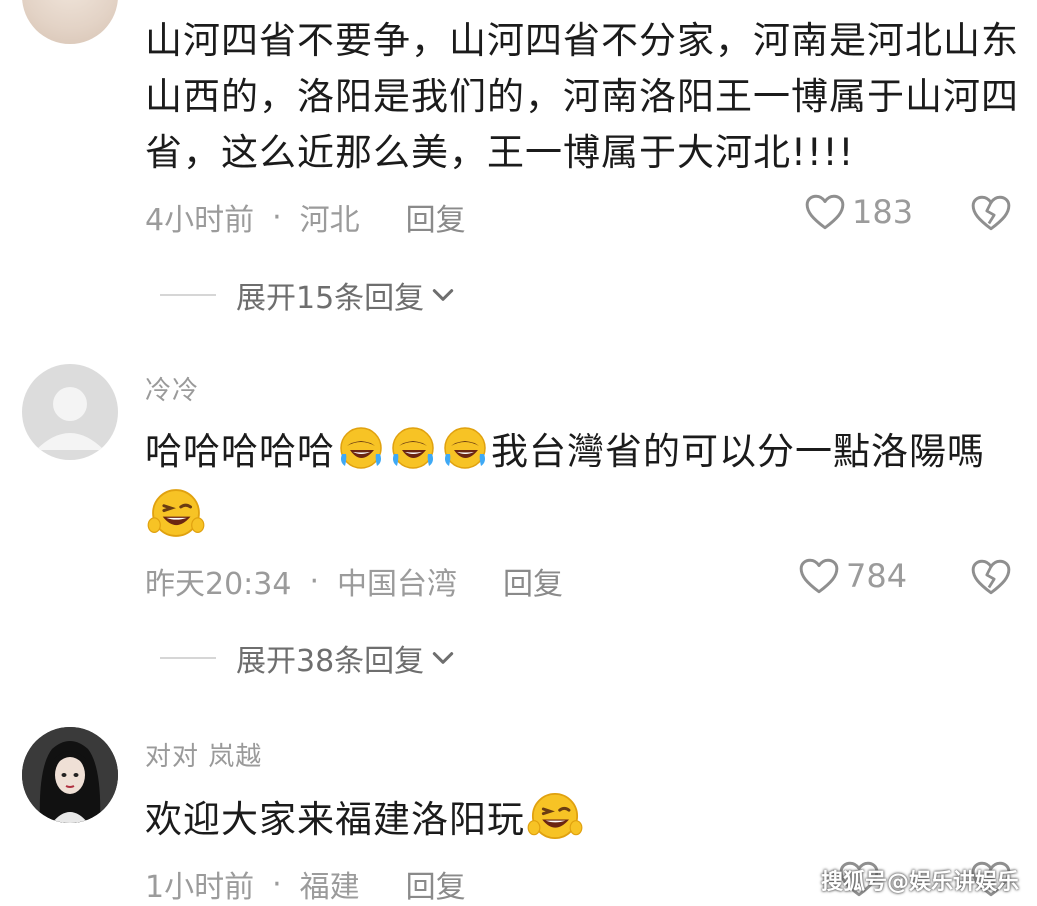 The width and height of the screenshot is (1037, 906). I want to click on comment-line: 山河四省不要争，山河四省不分家，河南是河北山东, so click(582, 40).